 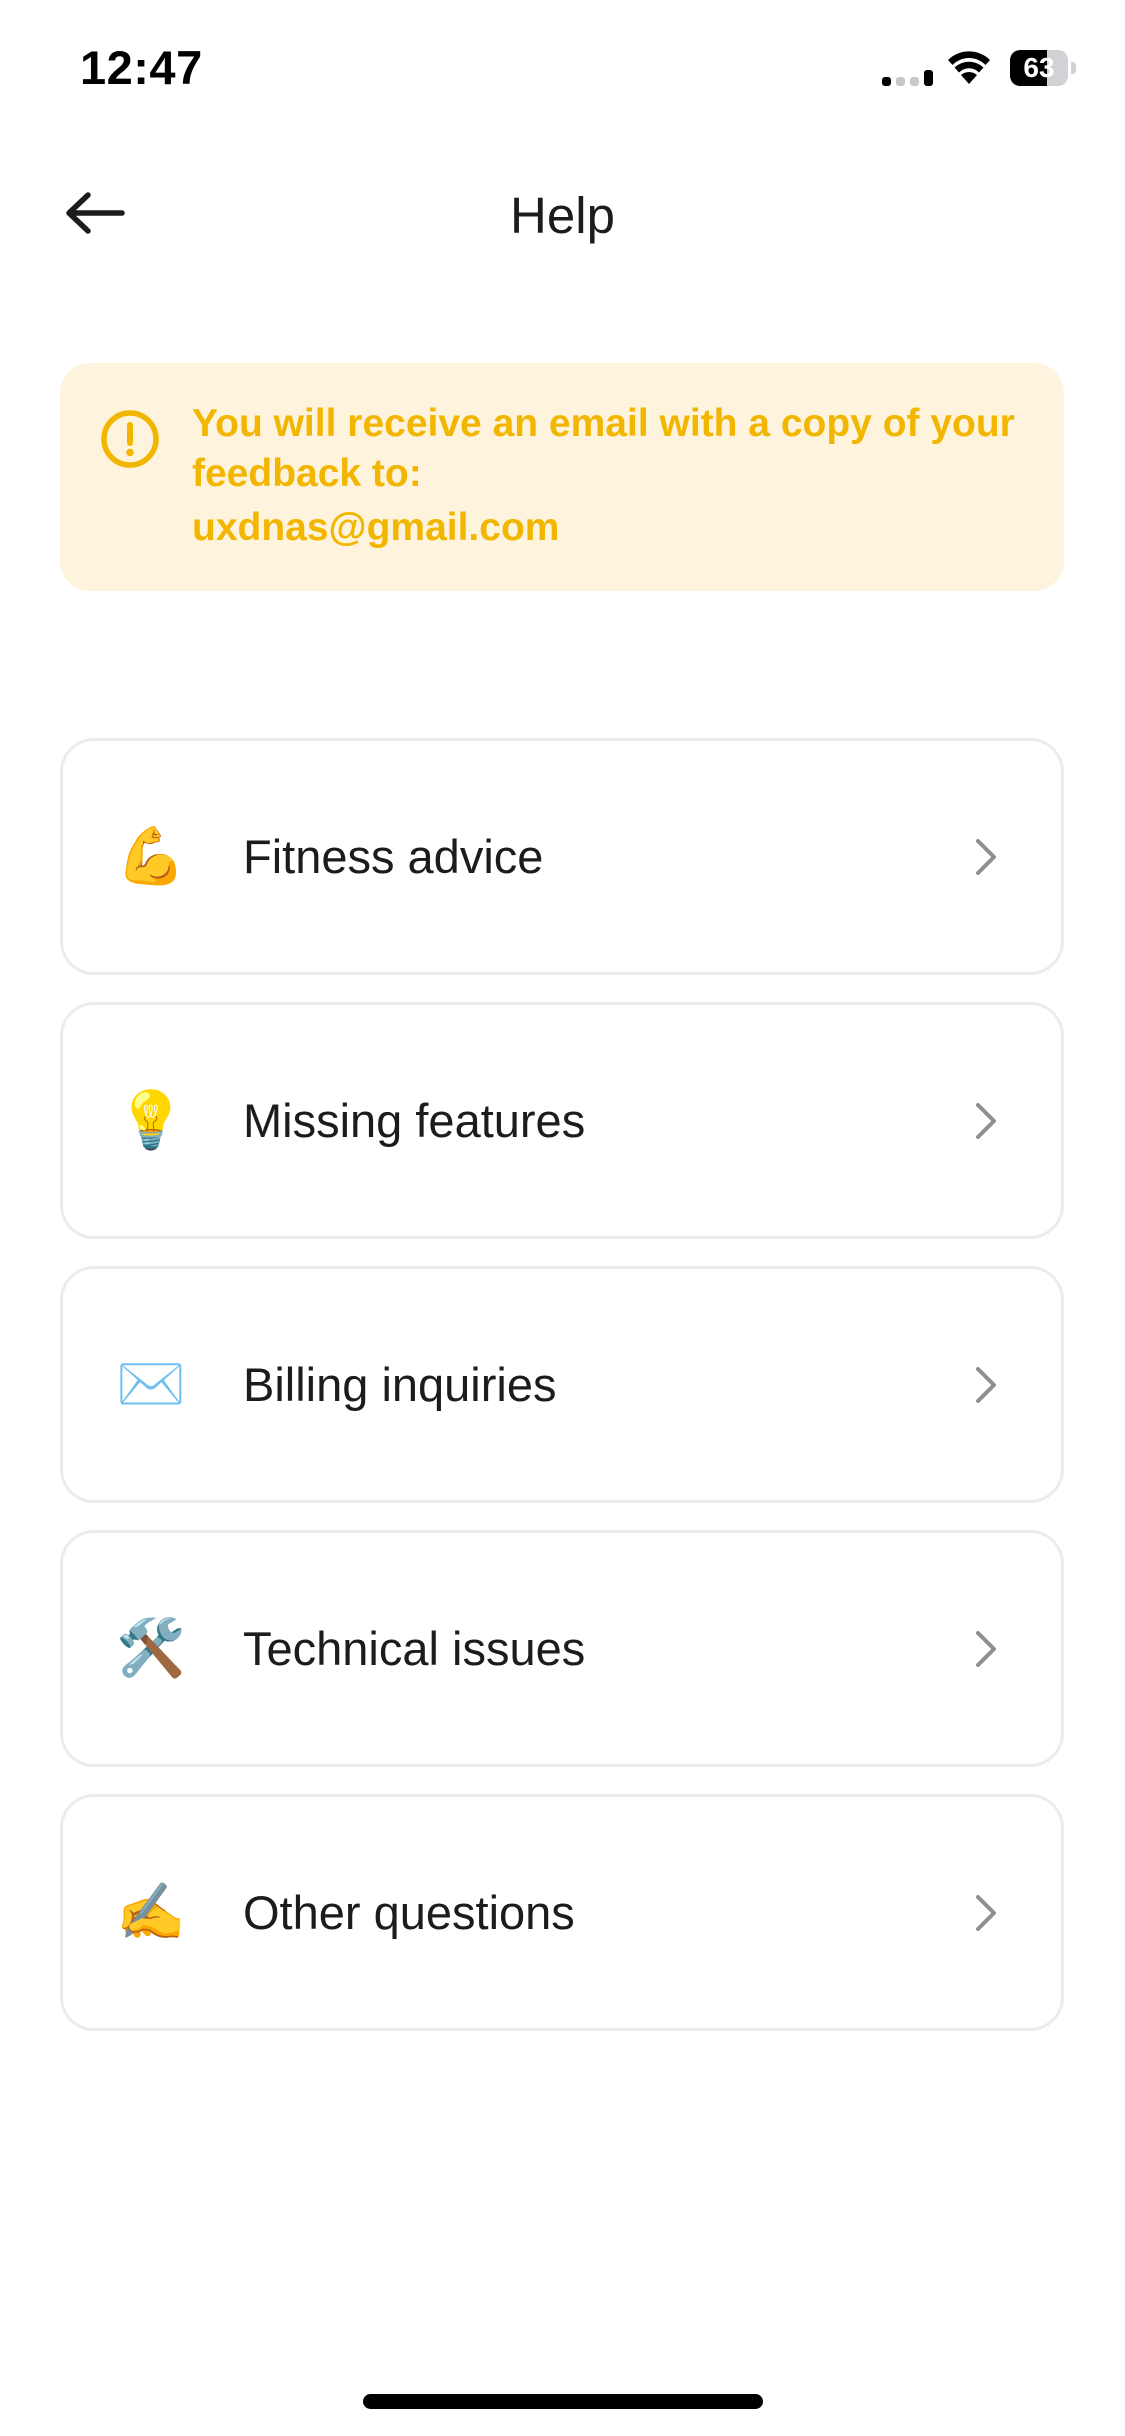 I want to click on envelope-icon: ✉️, so click(x=151, y=1384).